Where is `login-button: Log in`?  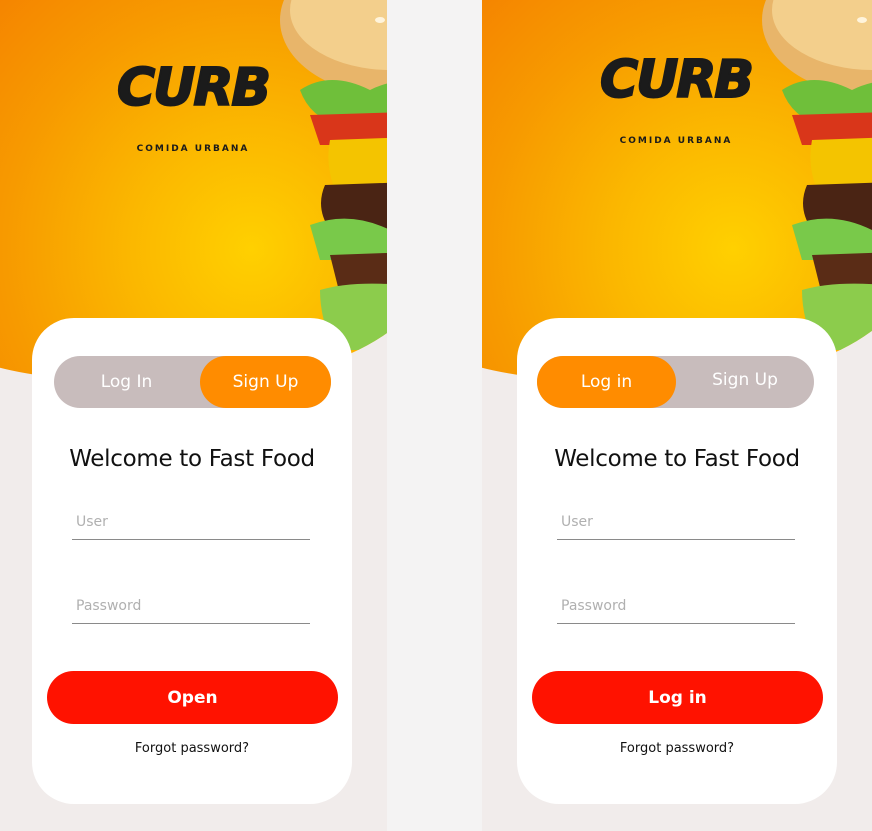
login-button: Log in is located at coordinates (677, 697).